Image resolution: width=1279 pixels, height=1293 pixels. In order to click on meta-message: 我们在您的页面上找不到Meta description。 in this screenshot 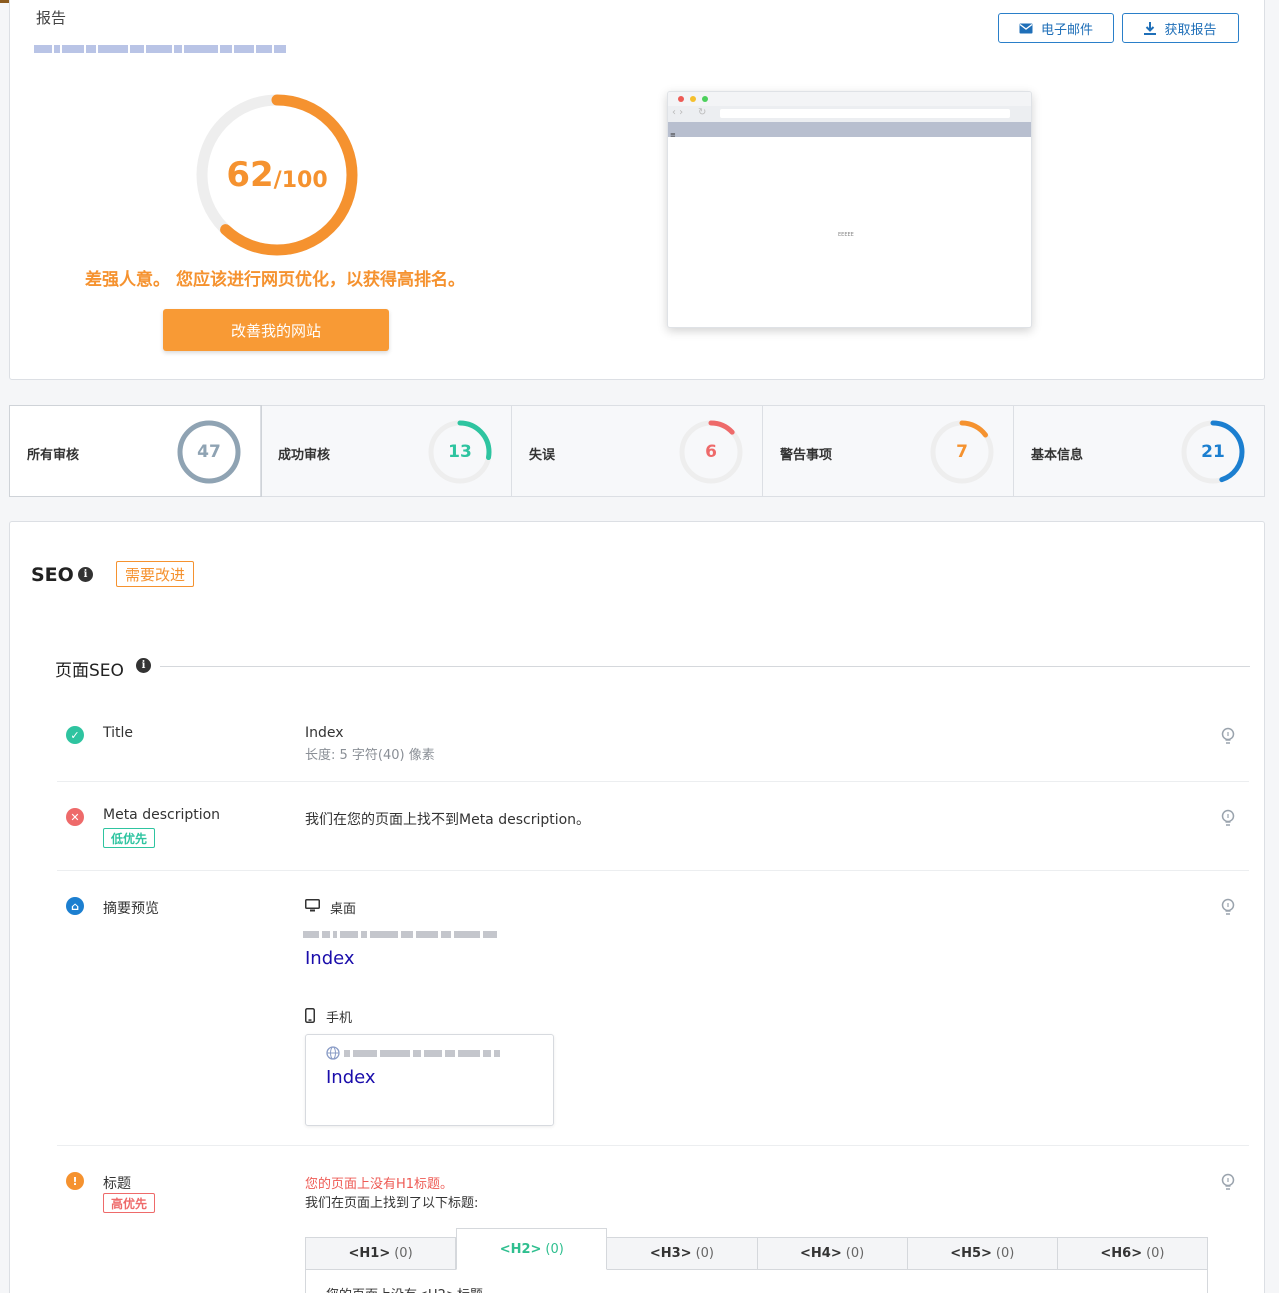, I will do `click(448, 820)`.